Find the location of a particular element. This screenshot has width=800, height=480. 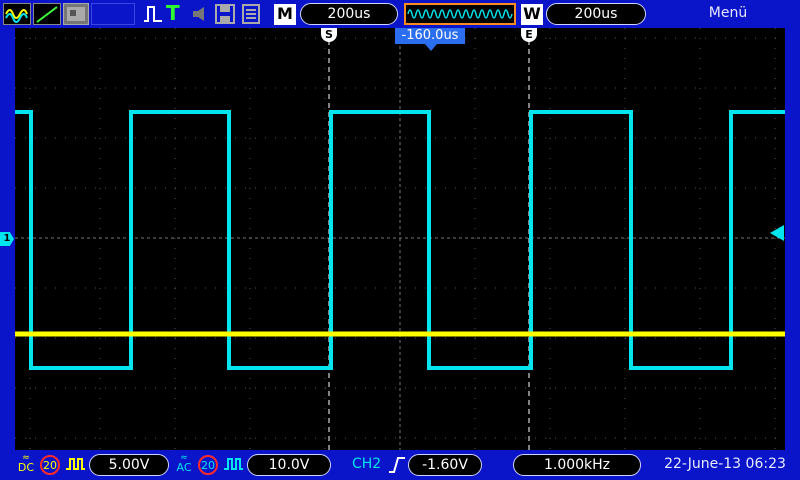

ch1-bw-limit-badge: 20 is located at coordinates (50, 465).